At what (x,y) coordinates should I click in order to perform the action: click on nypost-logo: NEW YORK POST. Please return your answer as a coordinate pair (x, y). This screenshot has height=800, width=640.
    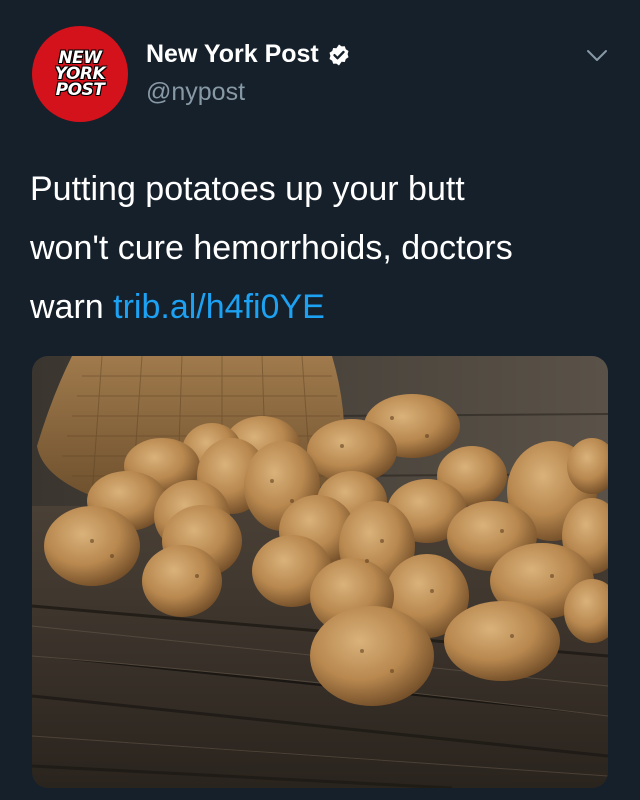
    Looking at the image, I should click on (80, 74).